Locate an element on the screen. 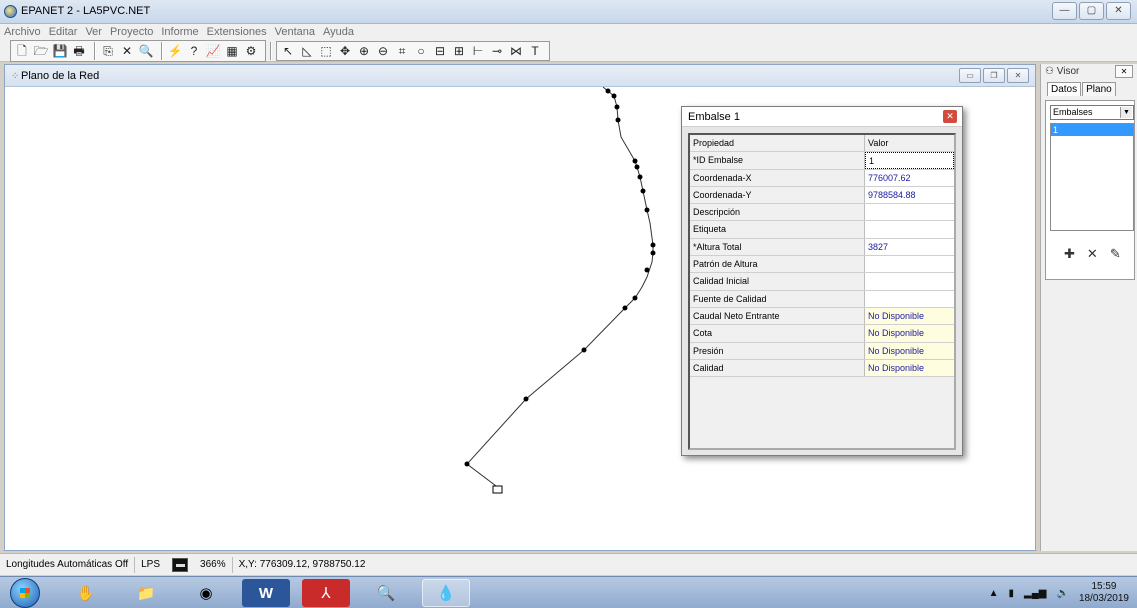  property-name: Descripción is located at coordinates (777, 212).